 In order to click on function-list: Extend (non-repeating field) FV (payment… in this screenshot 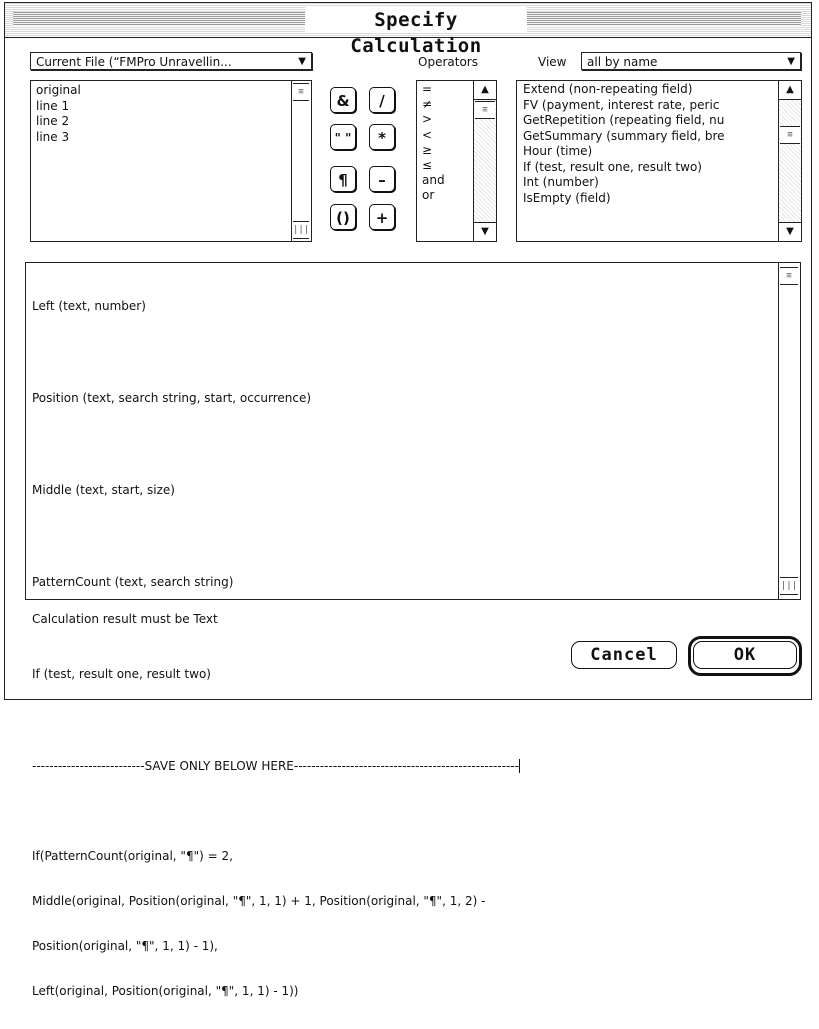, I will do `click(659, 161)`.